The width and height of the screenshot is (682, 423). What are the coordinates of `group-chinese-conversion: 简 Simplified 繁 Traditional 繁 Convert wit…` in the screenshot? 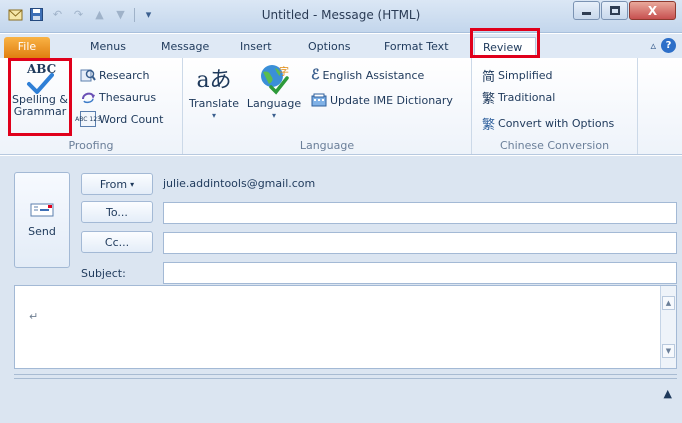 It's located at (555, 106).